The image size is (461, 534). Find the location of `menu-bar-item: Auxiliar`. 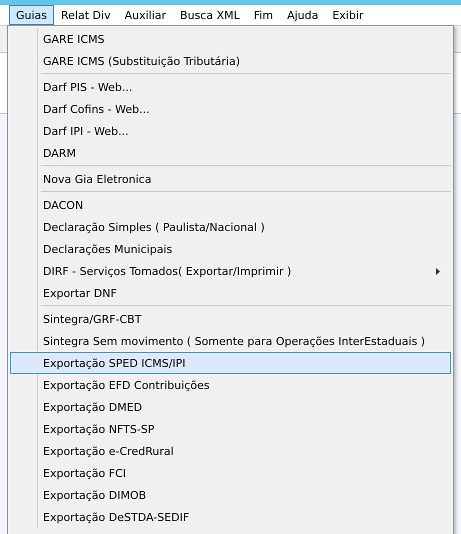

menu-bar-item: Auxiliar is located at coordinates (146, 15).